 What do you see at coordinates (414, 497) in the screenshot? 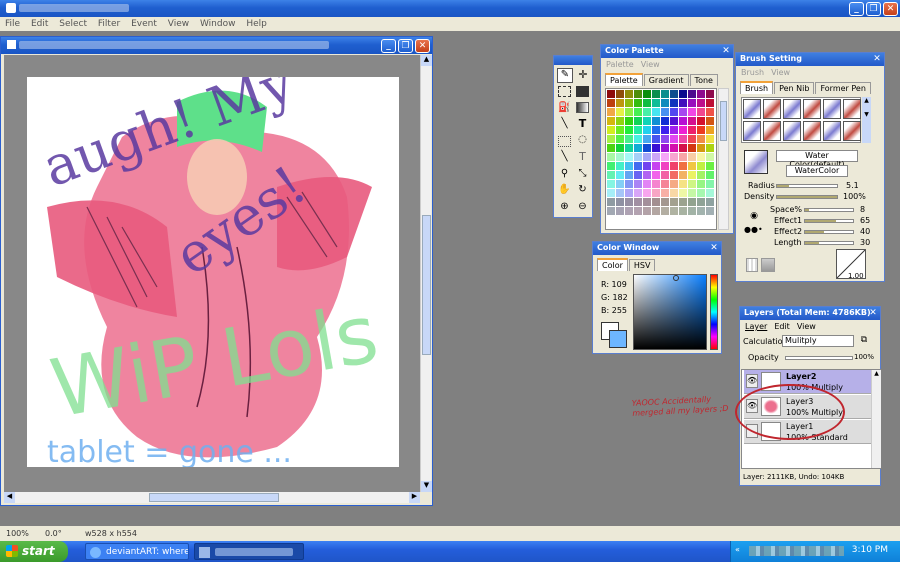
I see `scroll-right-button: ▶` at bounding box center [414, 497].